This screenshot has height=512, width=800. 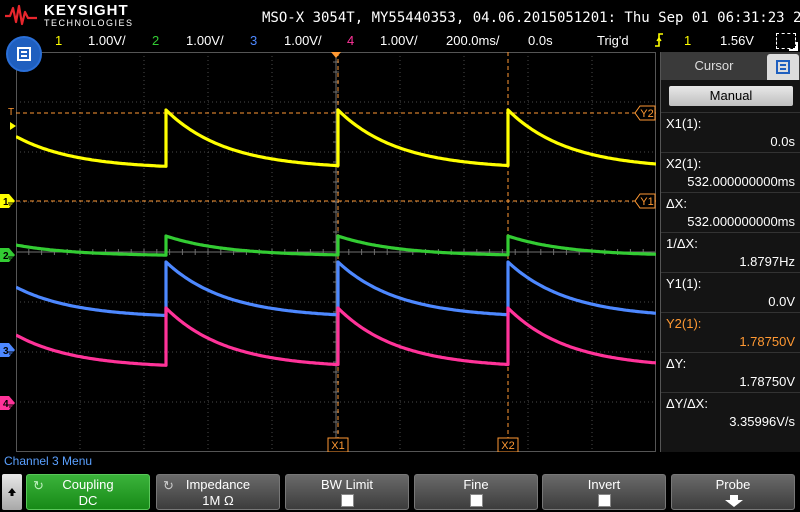 I want to click on softkey-fine: Fine, so click(x=476, y=492).